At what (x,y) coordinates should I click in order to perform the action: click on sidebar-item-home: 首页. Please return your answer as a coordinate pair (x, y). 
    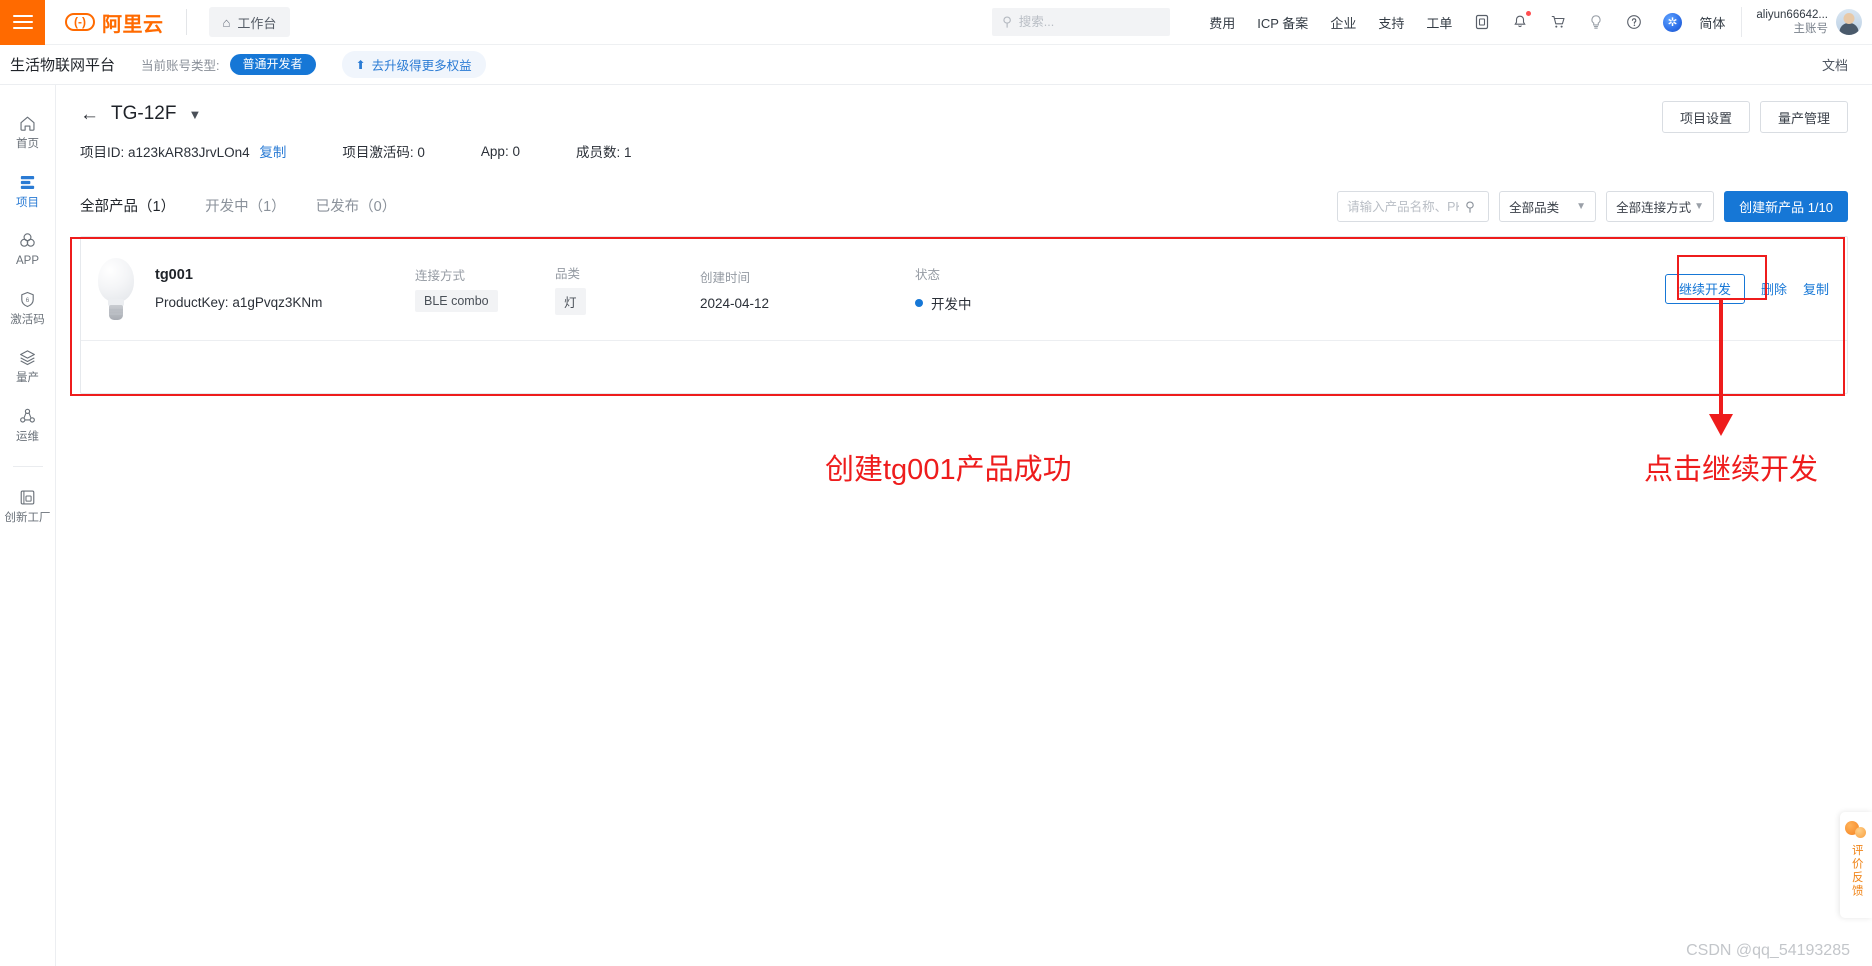
    Looking at the image, I should click on (28, 132).